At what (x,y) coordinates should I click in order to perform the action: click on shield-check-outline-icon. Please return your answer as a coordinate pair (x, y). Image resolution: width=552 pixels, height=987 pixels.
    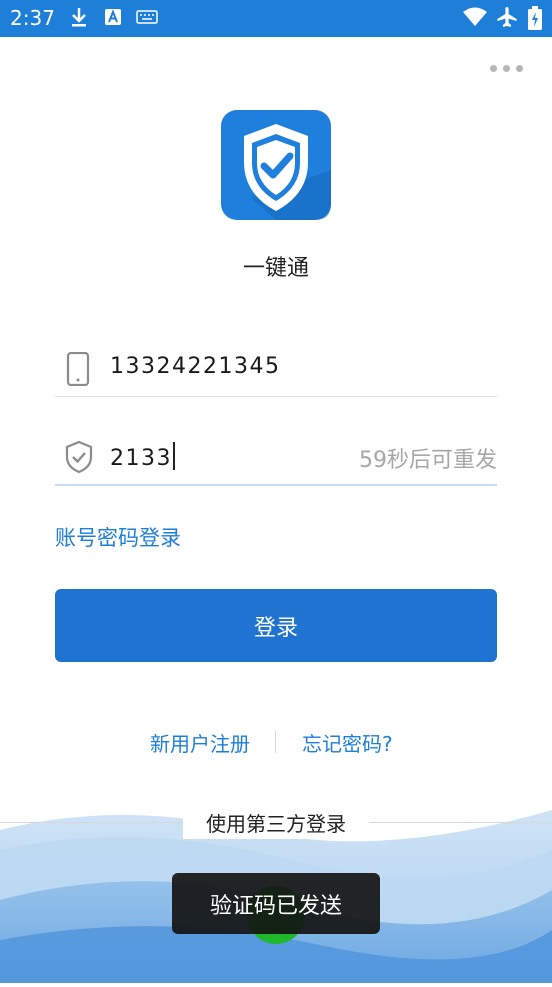
    Looking at the image, I should click on (79, 459).